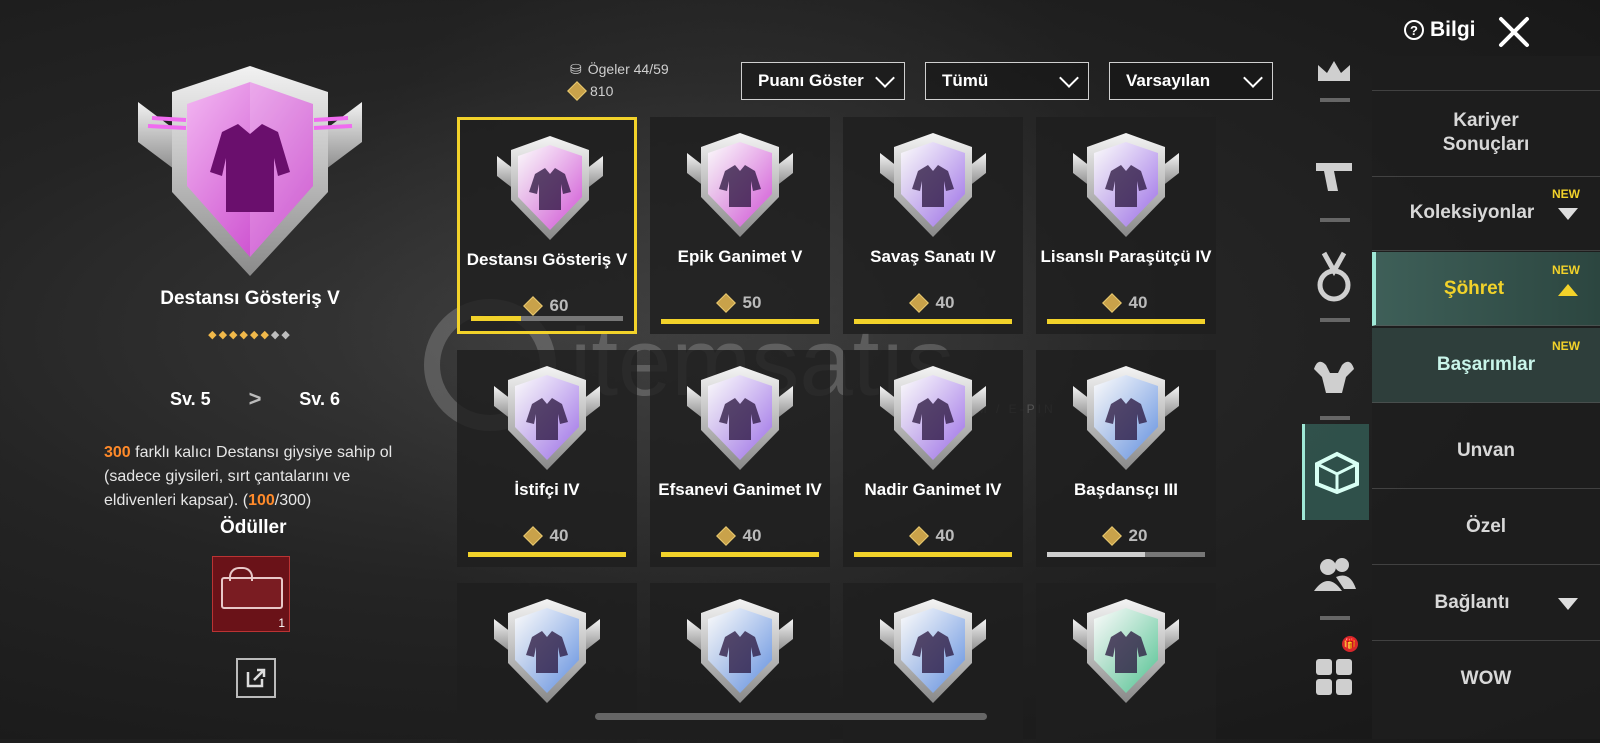  Describe the element at coordinates (190, 398) in the screenshot. I see `level-from: Sv. 5` at that location.